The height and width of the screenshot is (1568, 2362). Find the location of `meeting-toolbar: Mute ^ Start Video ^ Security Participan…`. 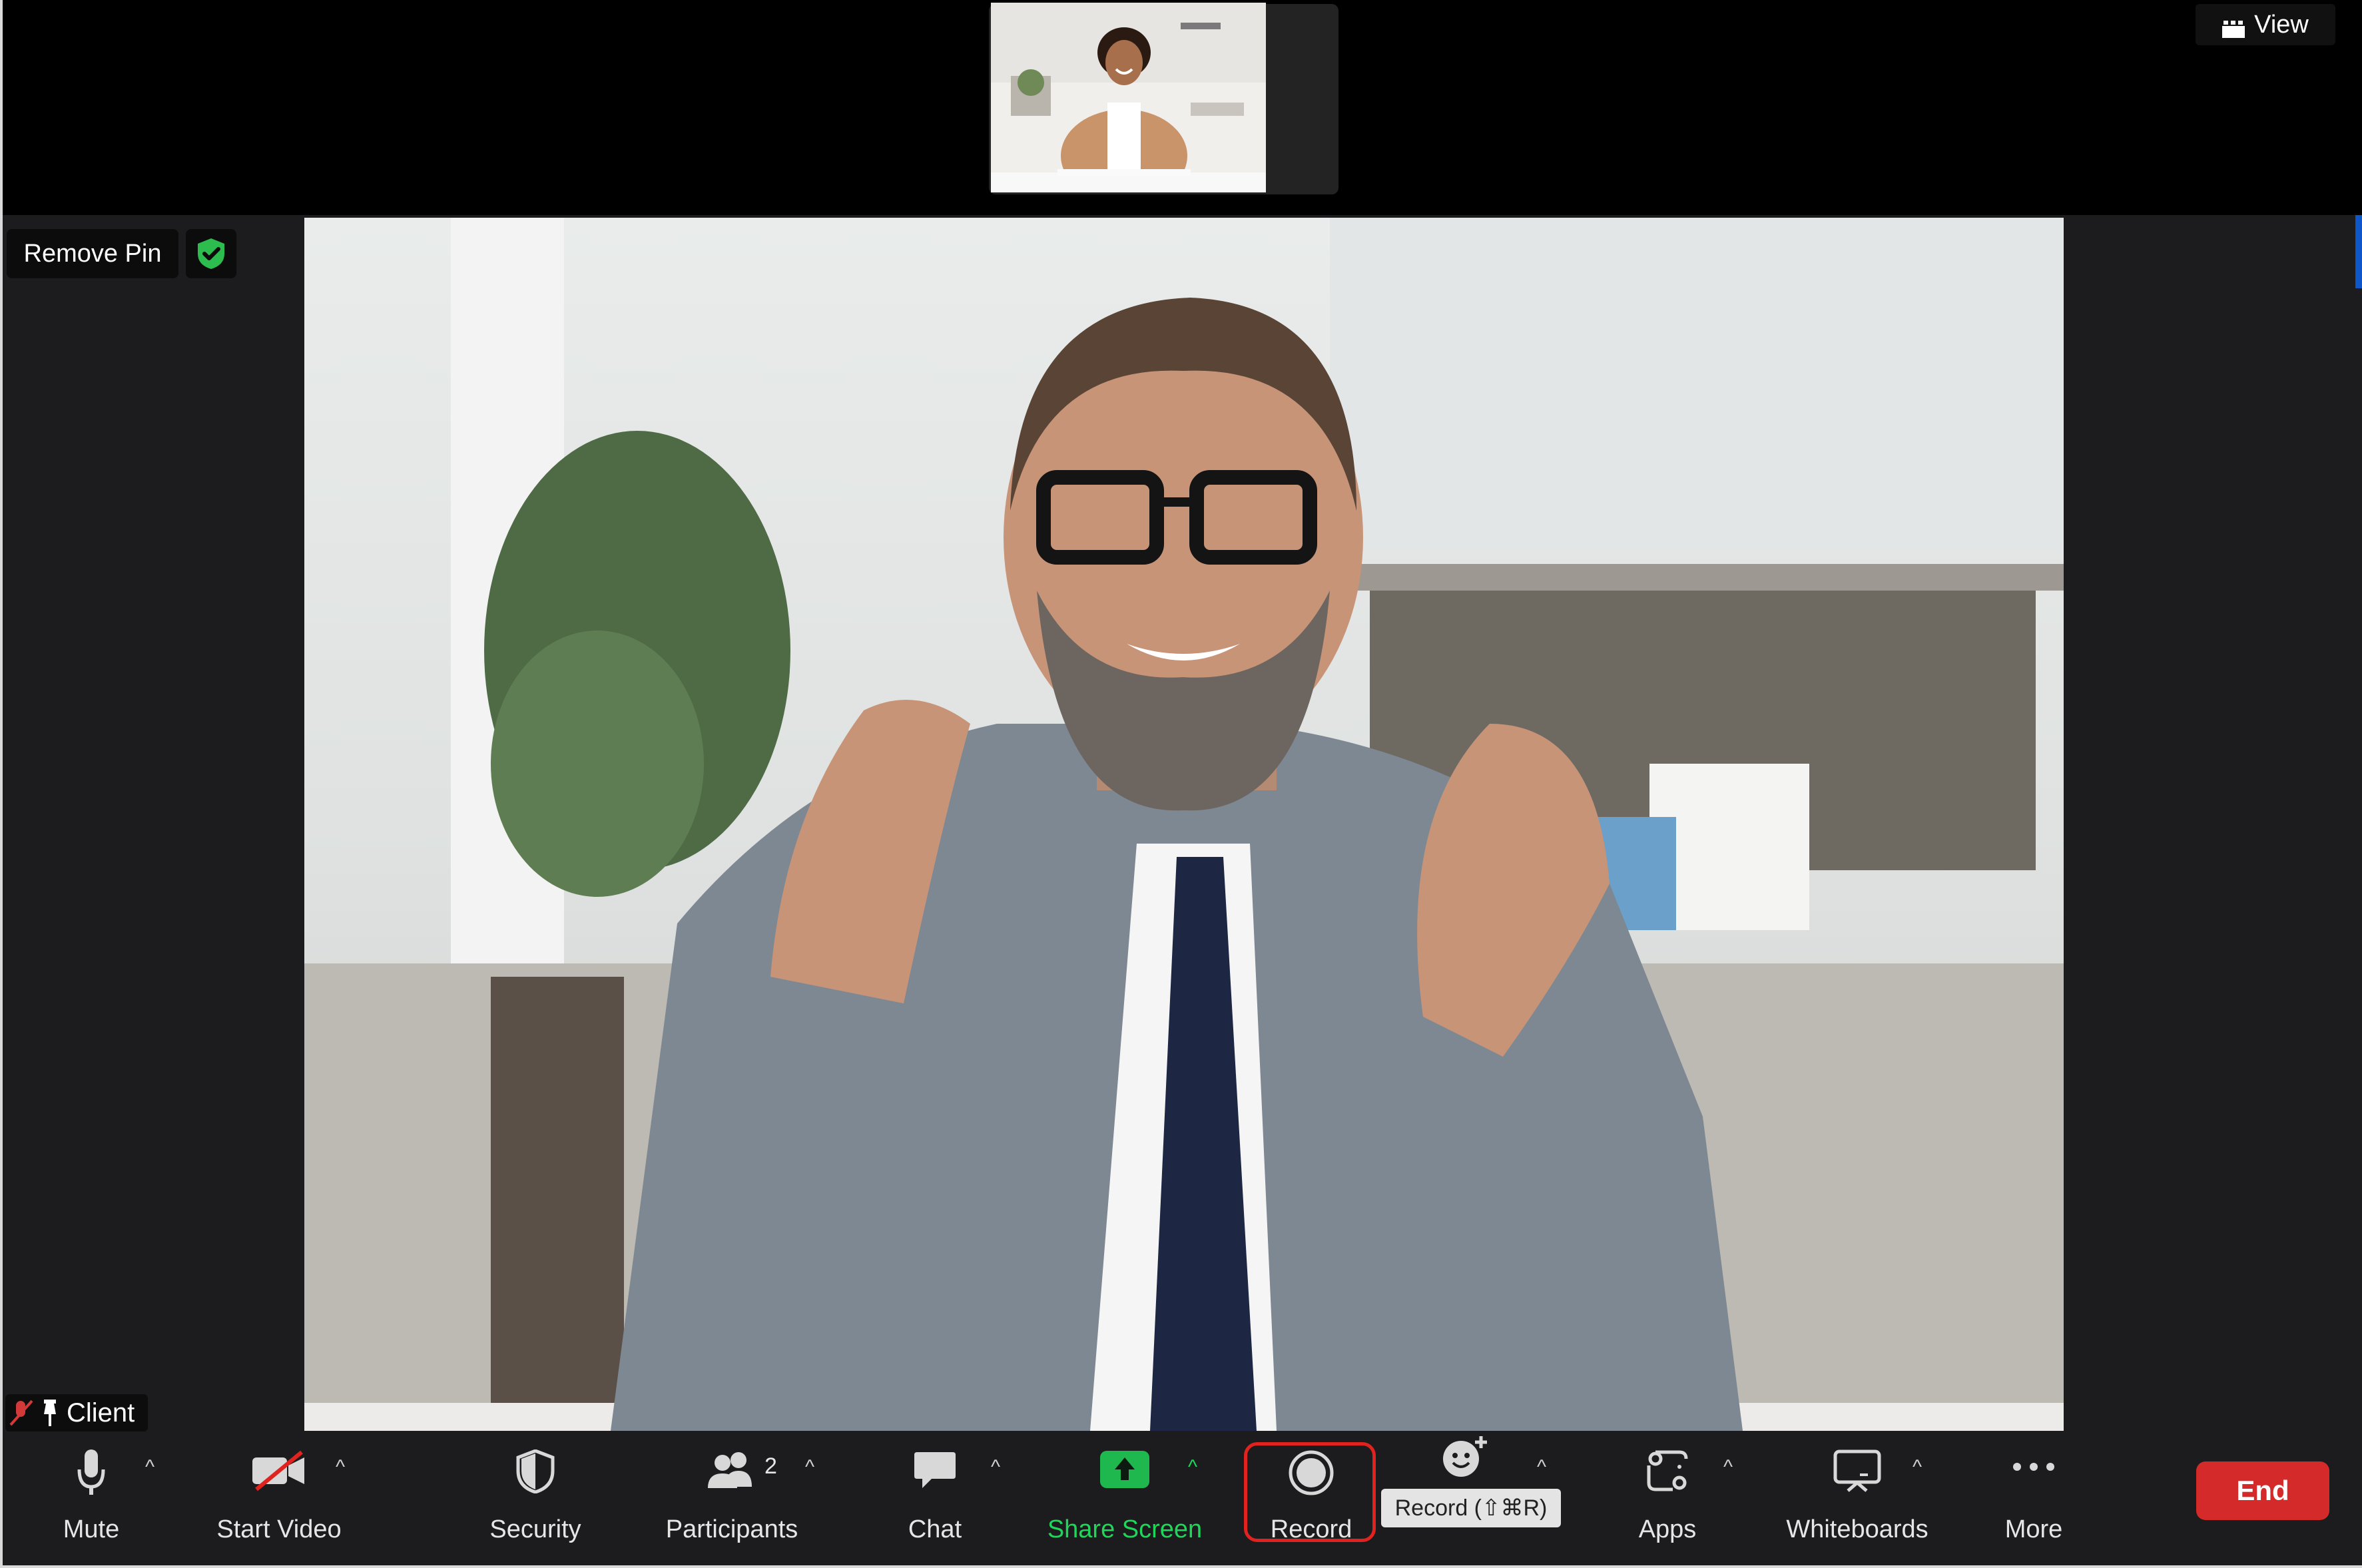

meeting-toolbar: Mute ^ Start Video ^ Security Participan… is located at coordinates (1182, 1499).